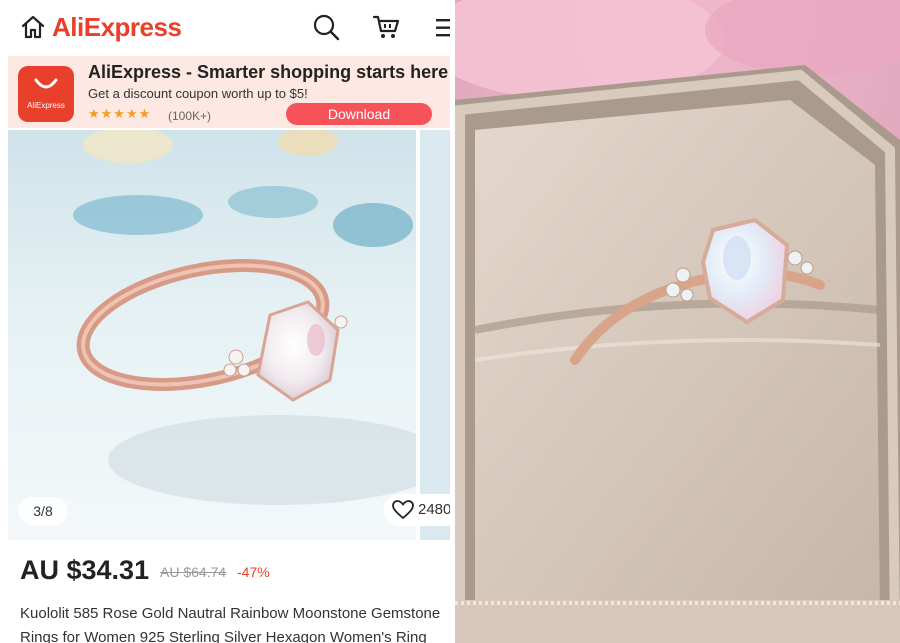  Describe the element at coordinates (403, 510) in the screenshot. I see `heart-icon` at that location.